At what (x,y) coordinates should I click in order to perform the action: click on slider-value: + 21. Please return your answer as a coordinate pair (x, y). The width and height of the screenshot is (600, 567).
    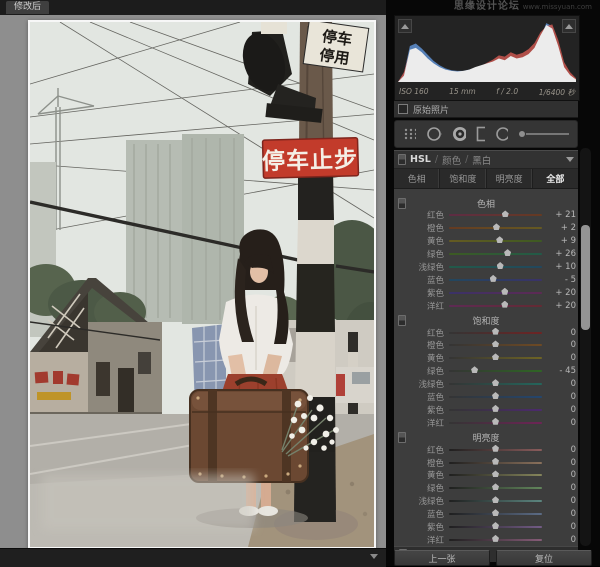
    Looking at the image, I should click on (562, 215).